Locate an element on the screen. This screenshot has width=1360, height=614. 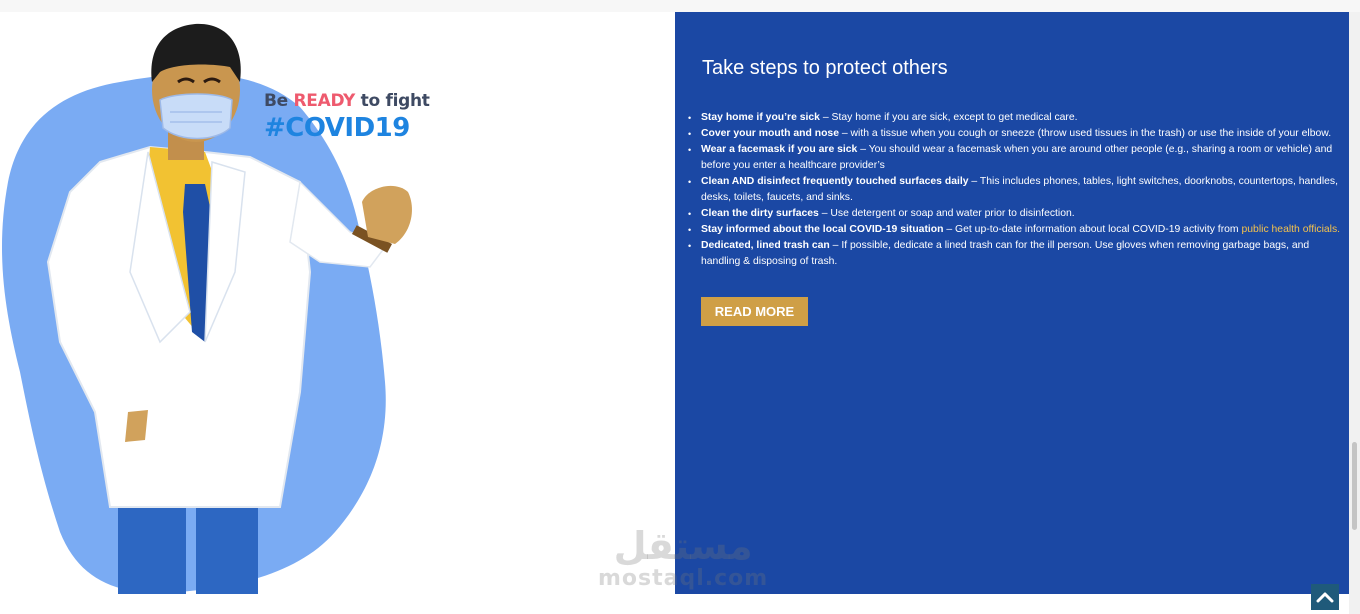
panel-title: Take steps to protect others is located at coordinates (825, 68).